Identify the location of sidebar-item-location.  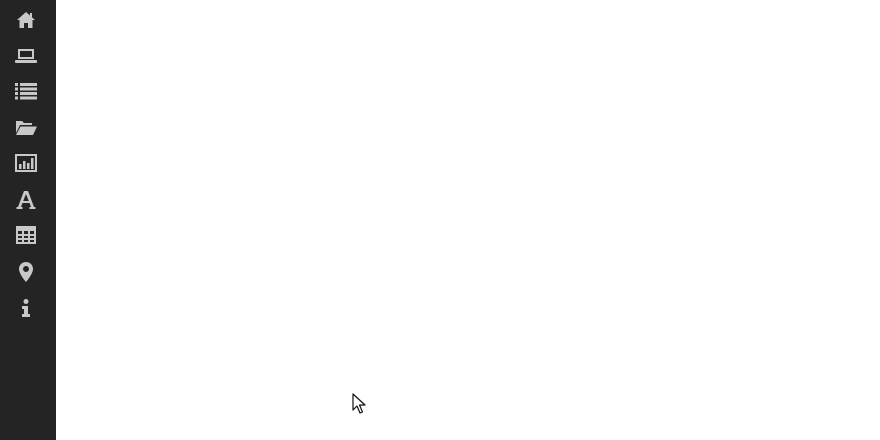
(26, 272).